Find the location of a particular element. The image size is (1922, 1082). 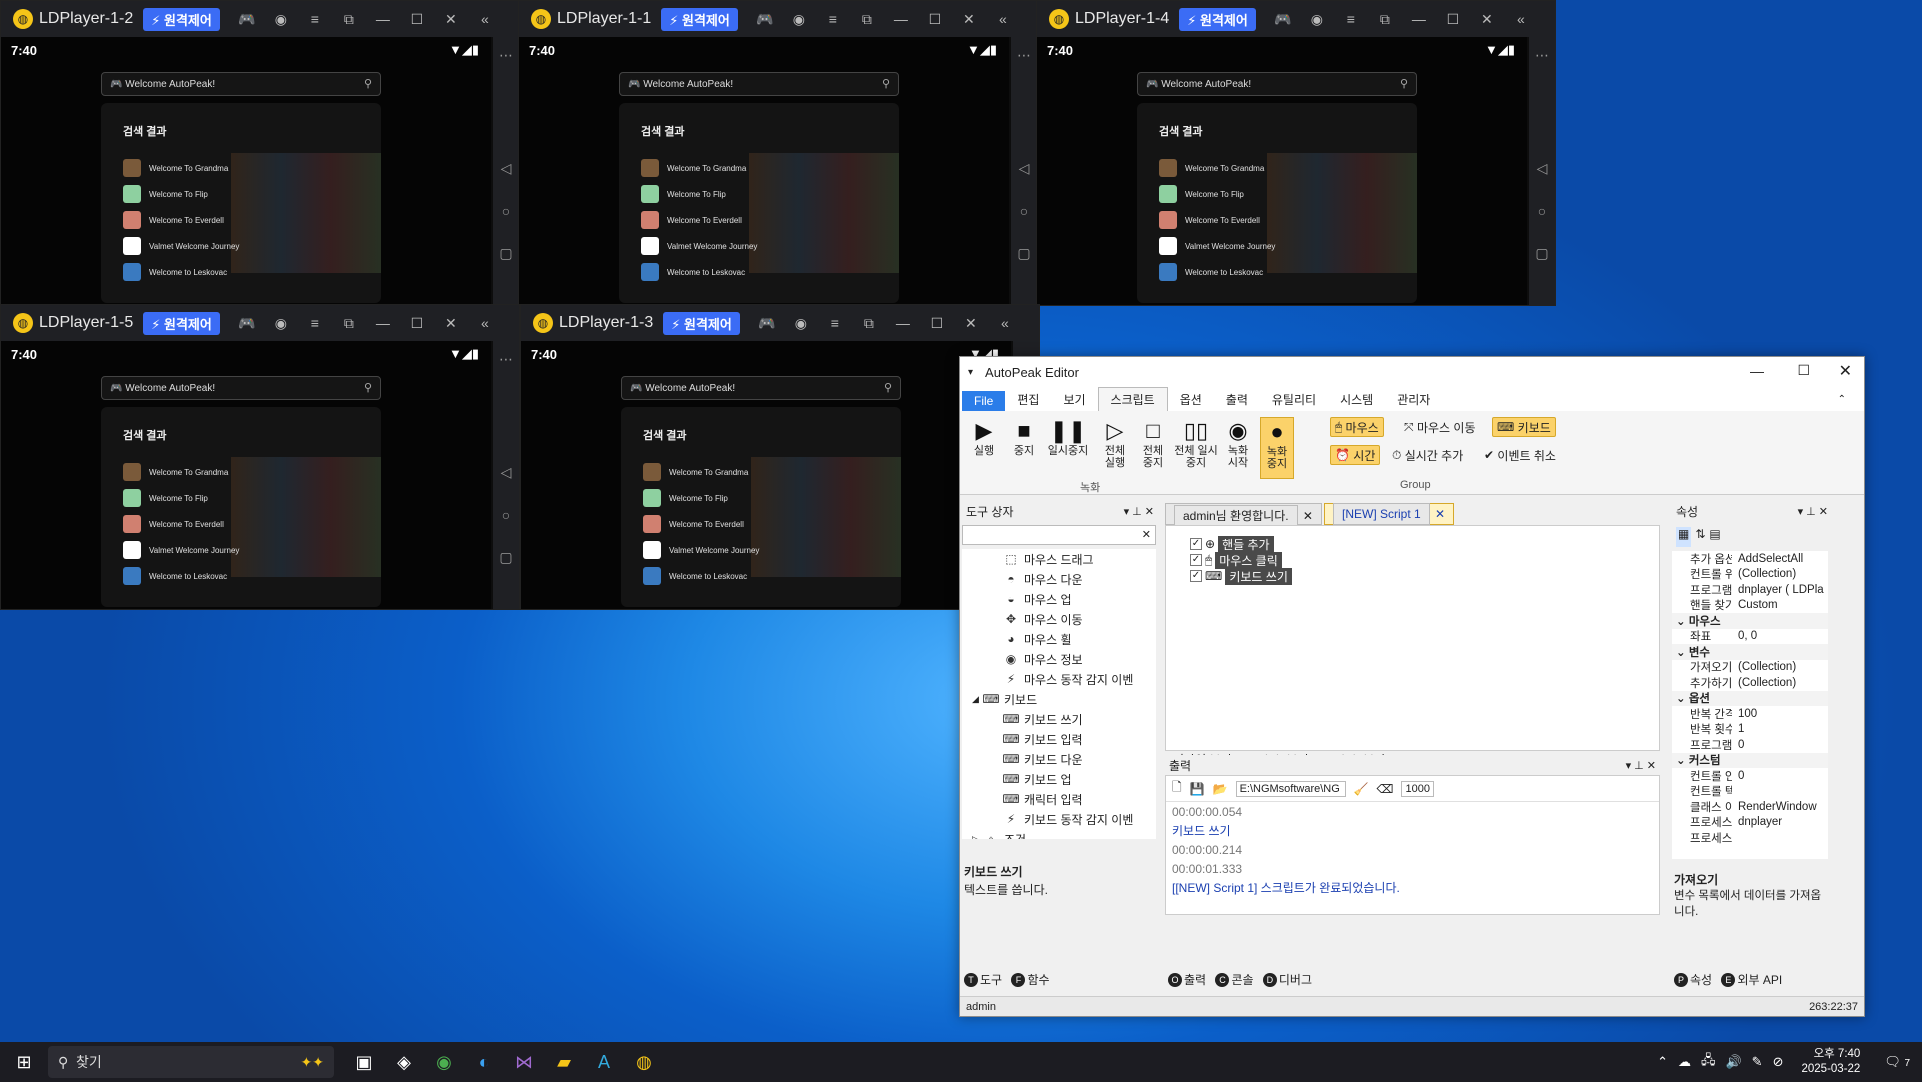

tab-props: P 속성 is located at coordinates (1693, 979).